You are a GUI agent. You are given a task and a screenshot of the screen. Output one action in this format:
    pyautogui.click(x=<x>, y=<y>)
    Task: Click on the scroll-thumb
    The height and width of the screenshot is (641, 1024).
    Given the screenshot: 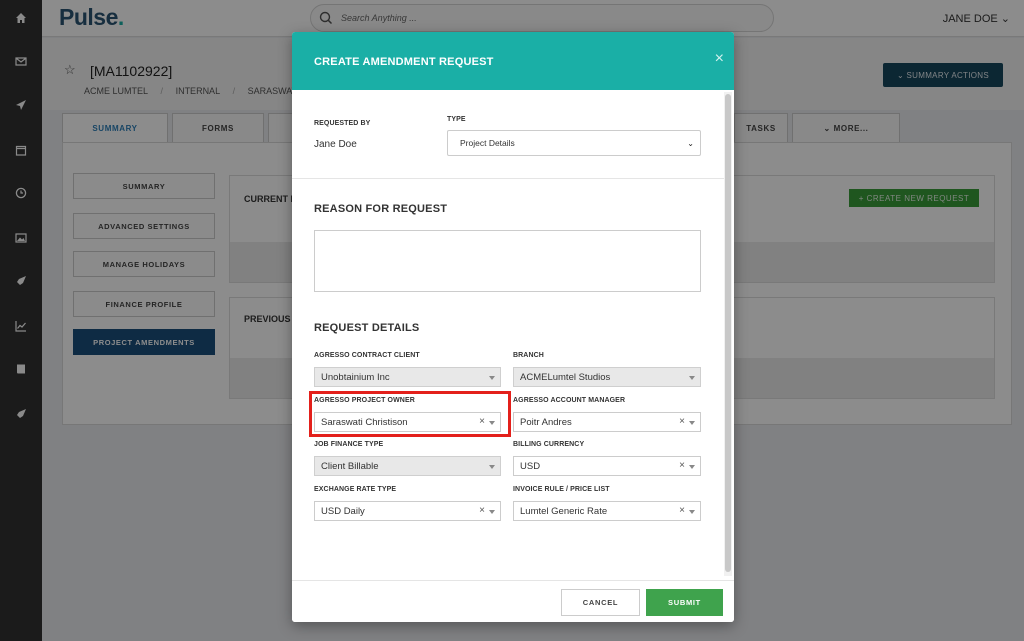 What is the action you would take?
    pyautogui.click(x=728, y=333)
    